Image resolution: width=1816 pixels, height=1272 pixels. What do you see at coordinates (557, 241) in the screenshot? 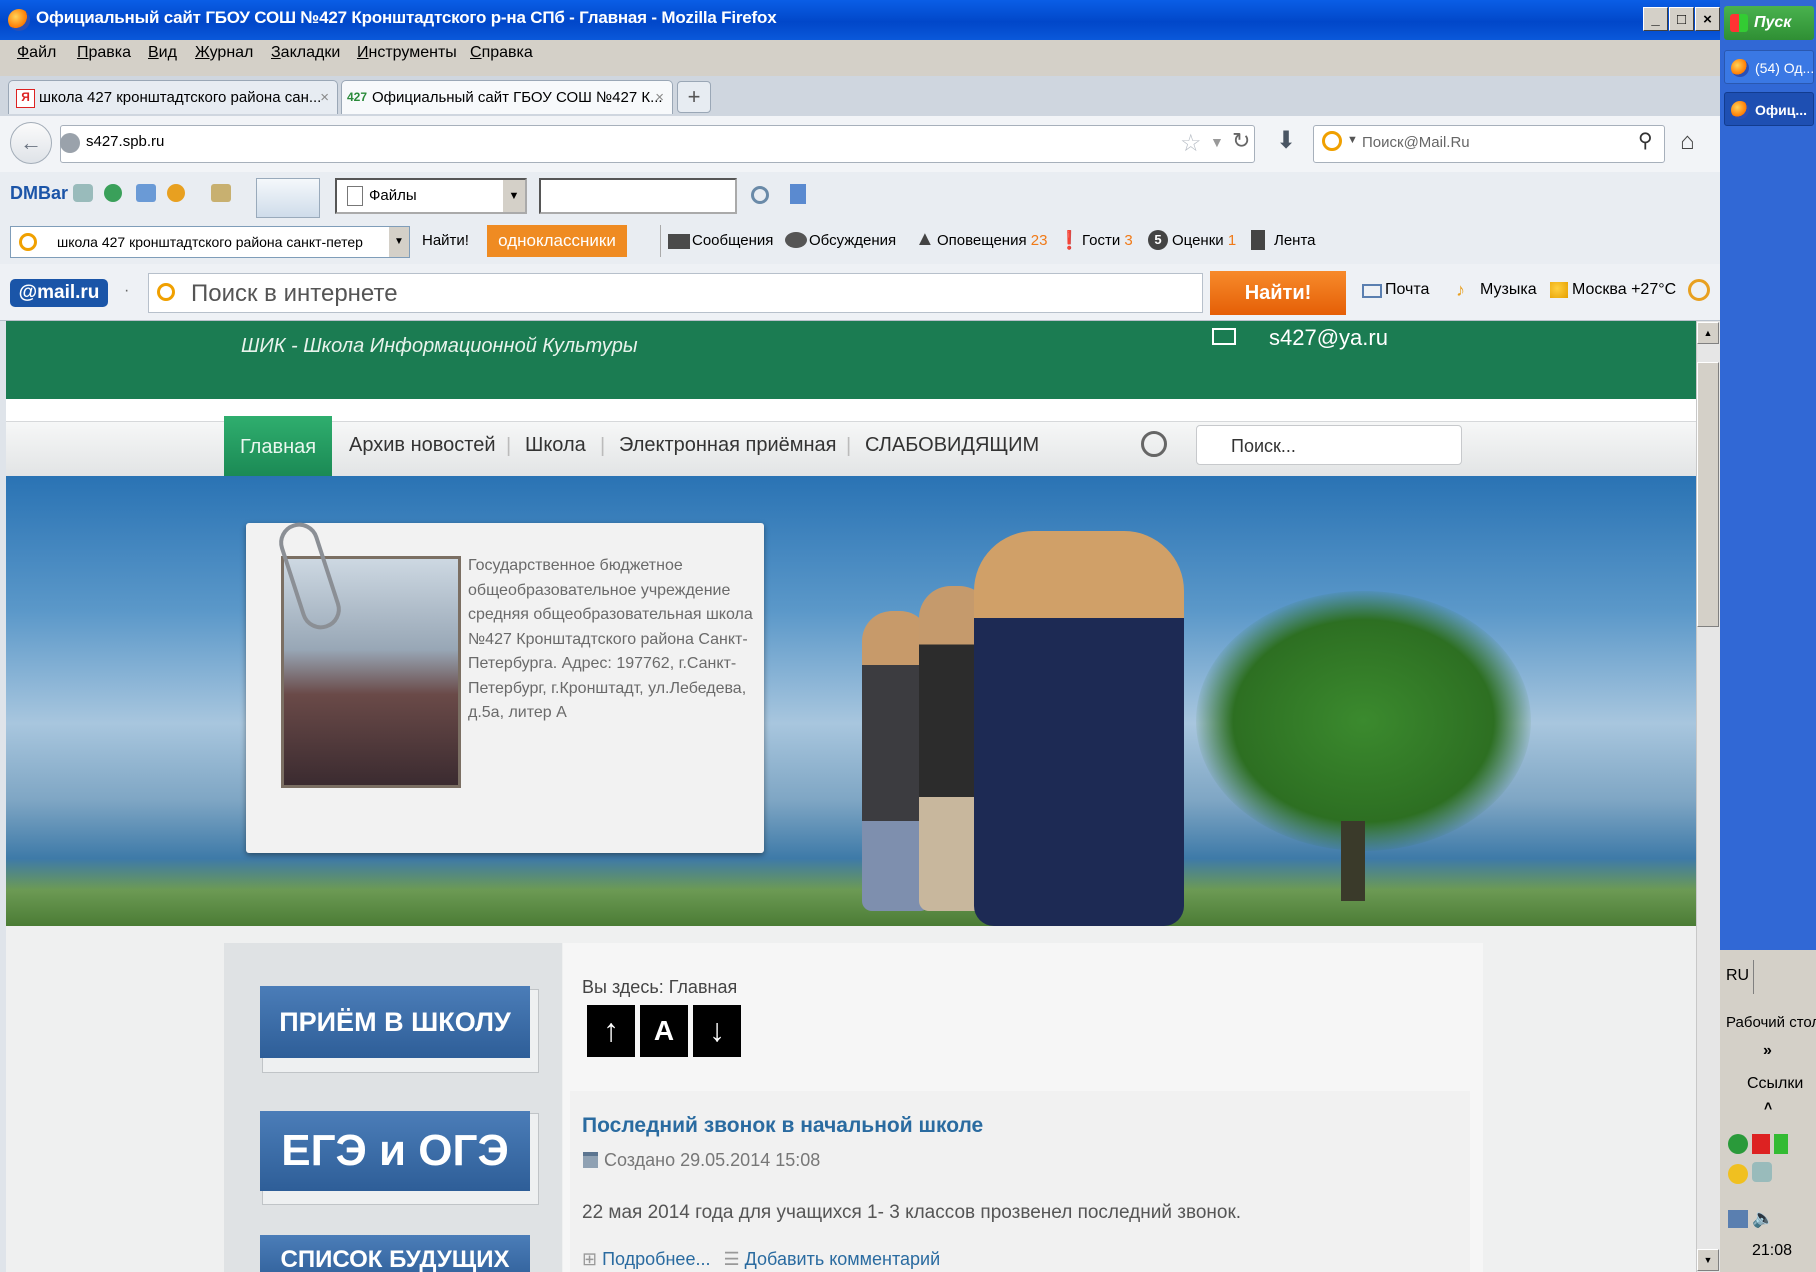
I see `odnoklassniki-button: одноклассники` at bounding box center [557, 241].